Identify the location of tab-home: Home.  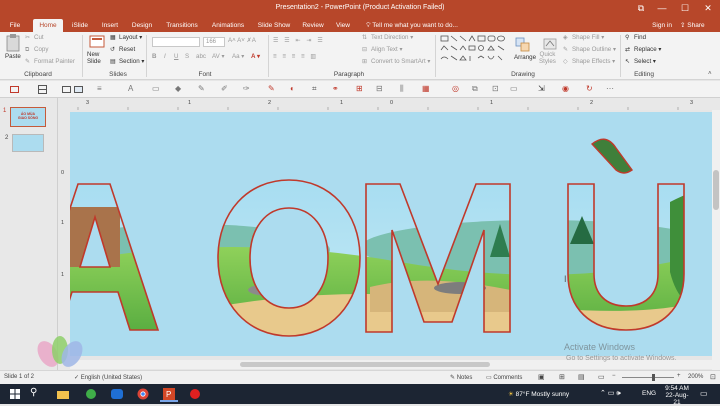
(48, 25).